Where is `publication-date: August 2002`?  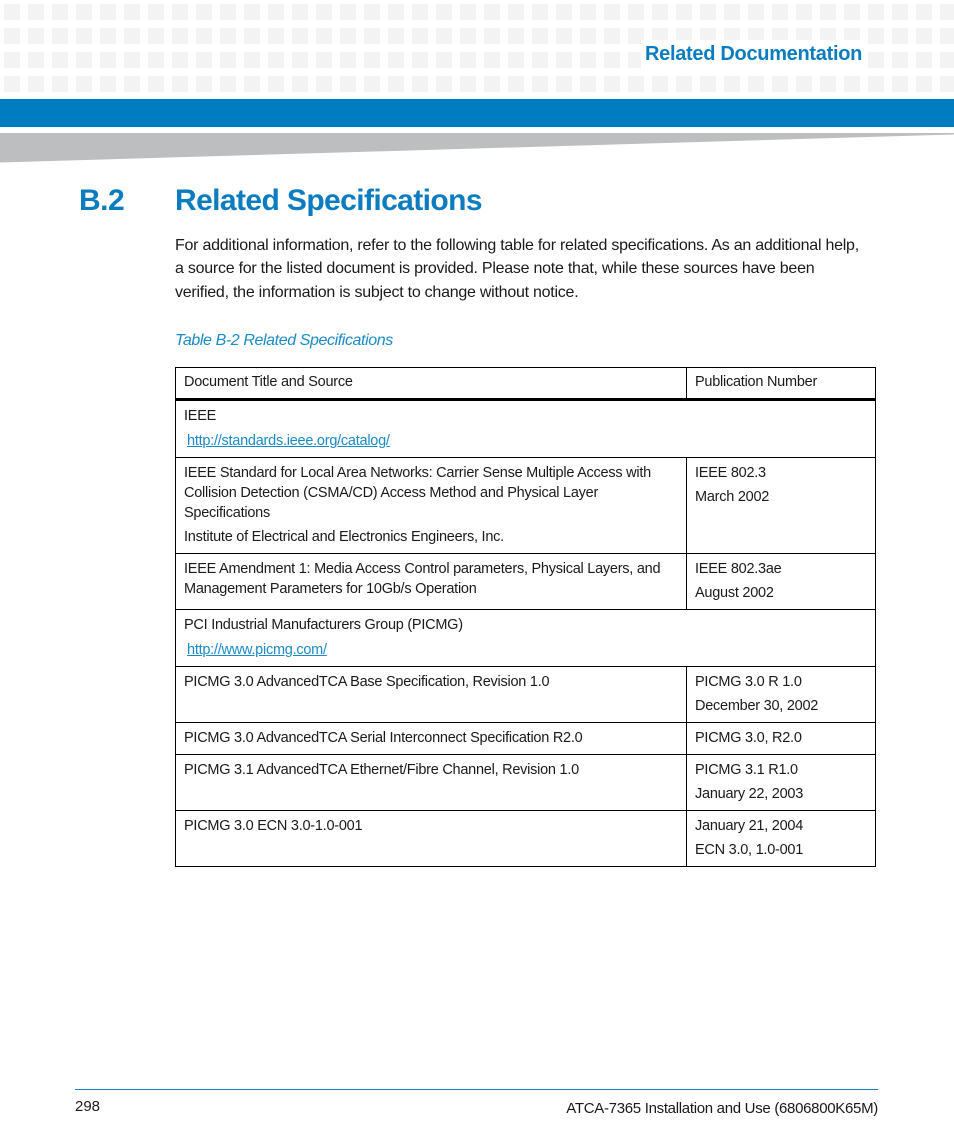 publication-date: August 2002 is located at coordinates (734, 593).